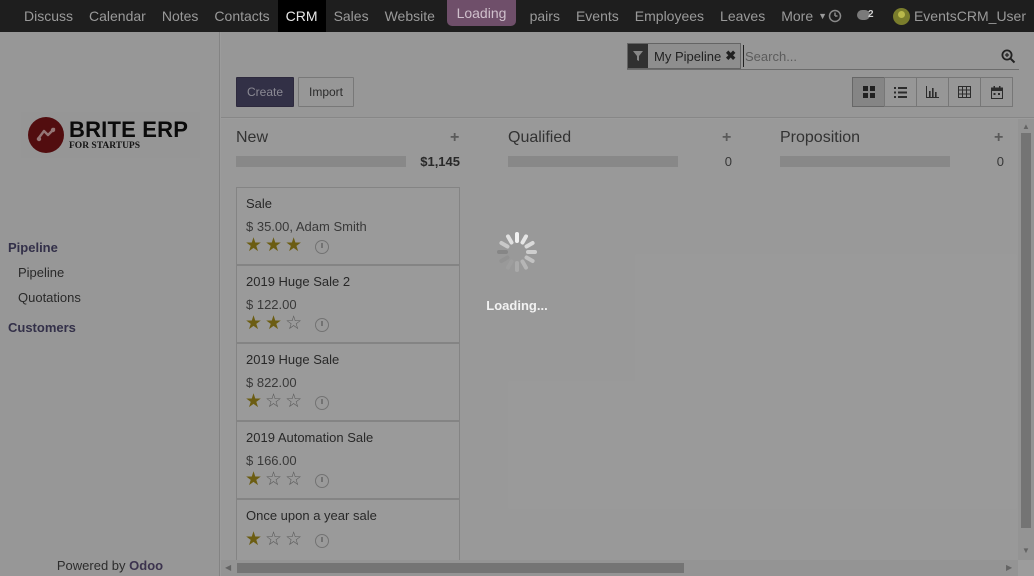 The height and width of the screenshot is (576, 1034). What do you see at coordinates (117, 16) in the screenshot?
I see `menu-calendar: Calendar` at bounding box center [117, 16].